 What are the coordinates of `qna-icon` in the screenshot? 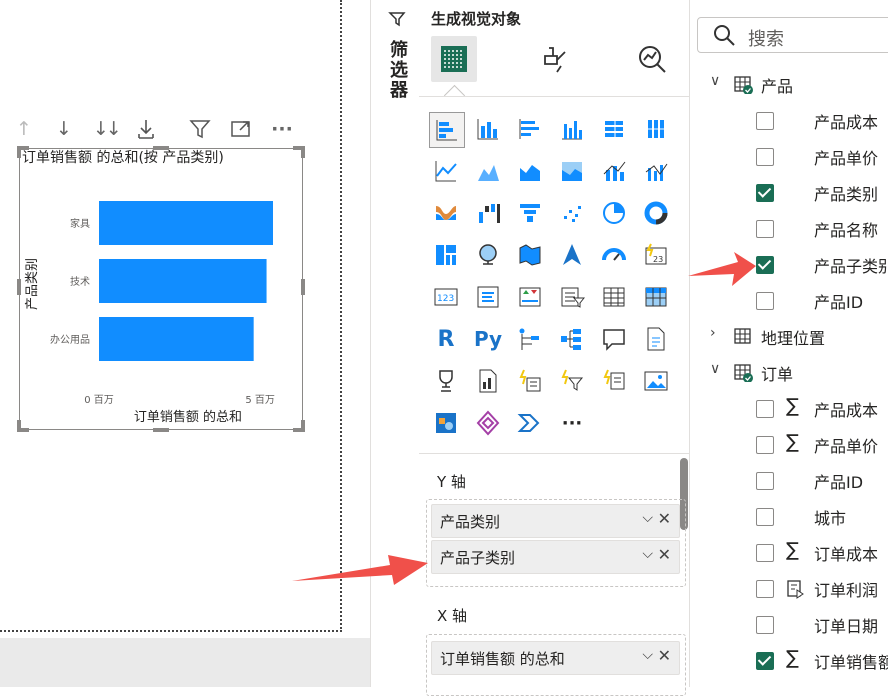 It's located at (614, 339).